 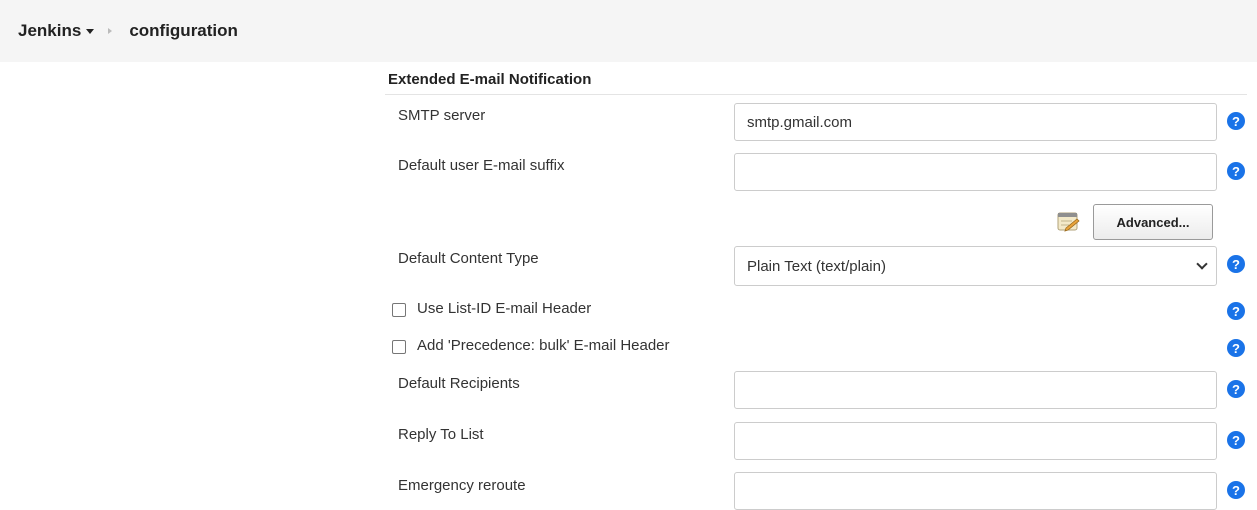 What do you see at coordinates (481, 165) in the screenshot?
I see `email-suffix-label: Default user E-mail suffix` at bounding box center [481, 165].